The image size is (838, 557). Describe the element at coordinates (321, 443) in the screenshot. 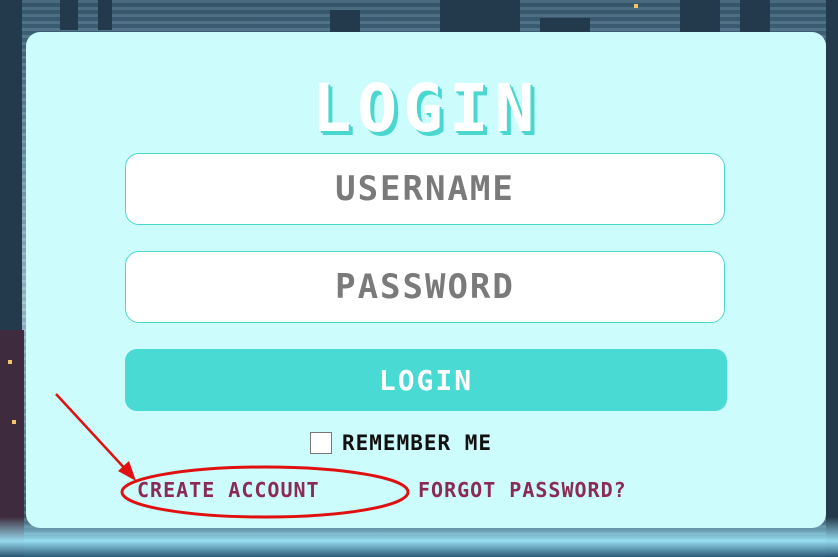

I see `remember-me-checkbox` at that location.